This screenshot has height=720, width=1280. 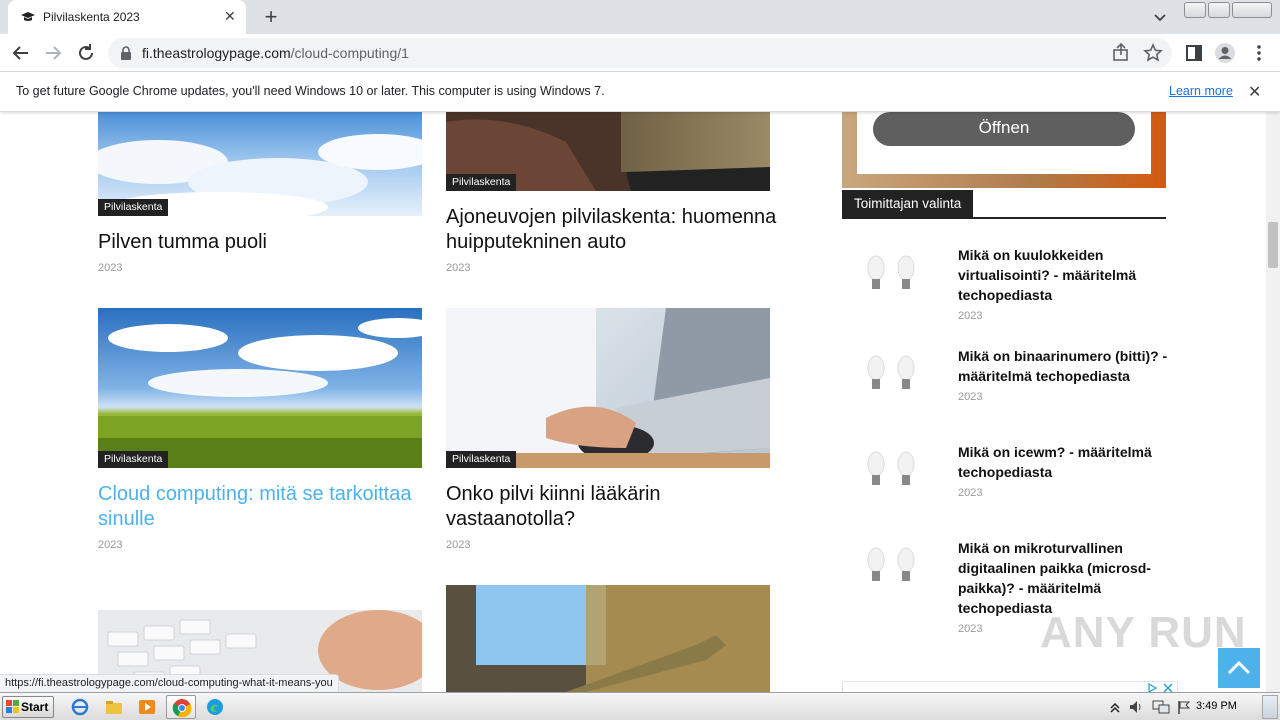 I want to click on doctor-laptop-image, so click(x=608, y=388).